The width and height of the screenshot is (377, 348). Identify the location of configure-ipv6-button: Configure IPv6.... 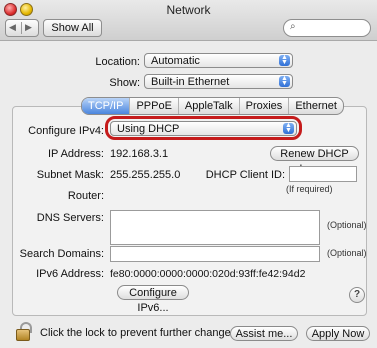
(153, 299).